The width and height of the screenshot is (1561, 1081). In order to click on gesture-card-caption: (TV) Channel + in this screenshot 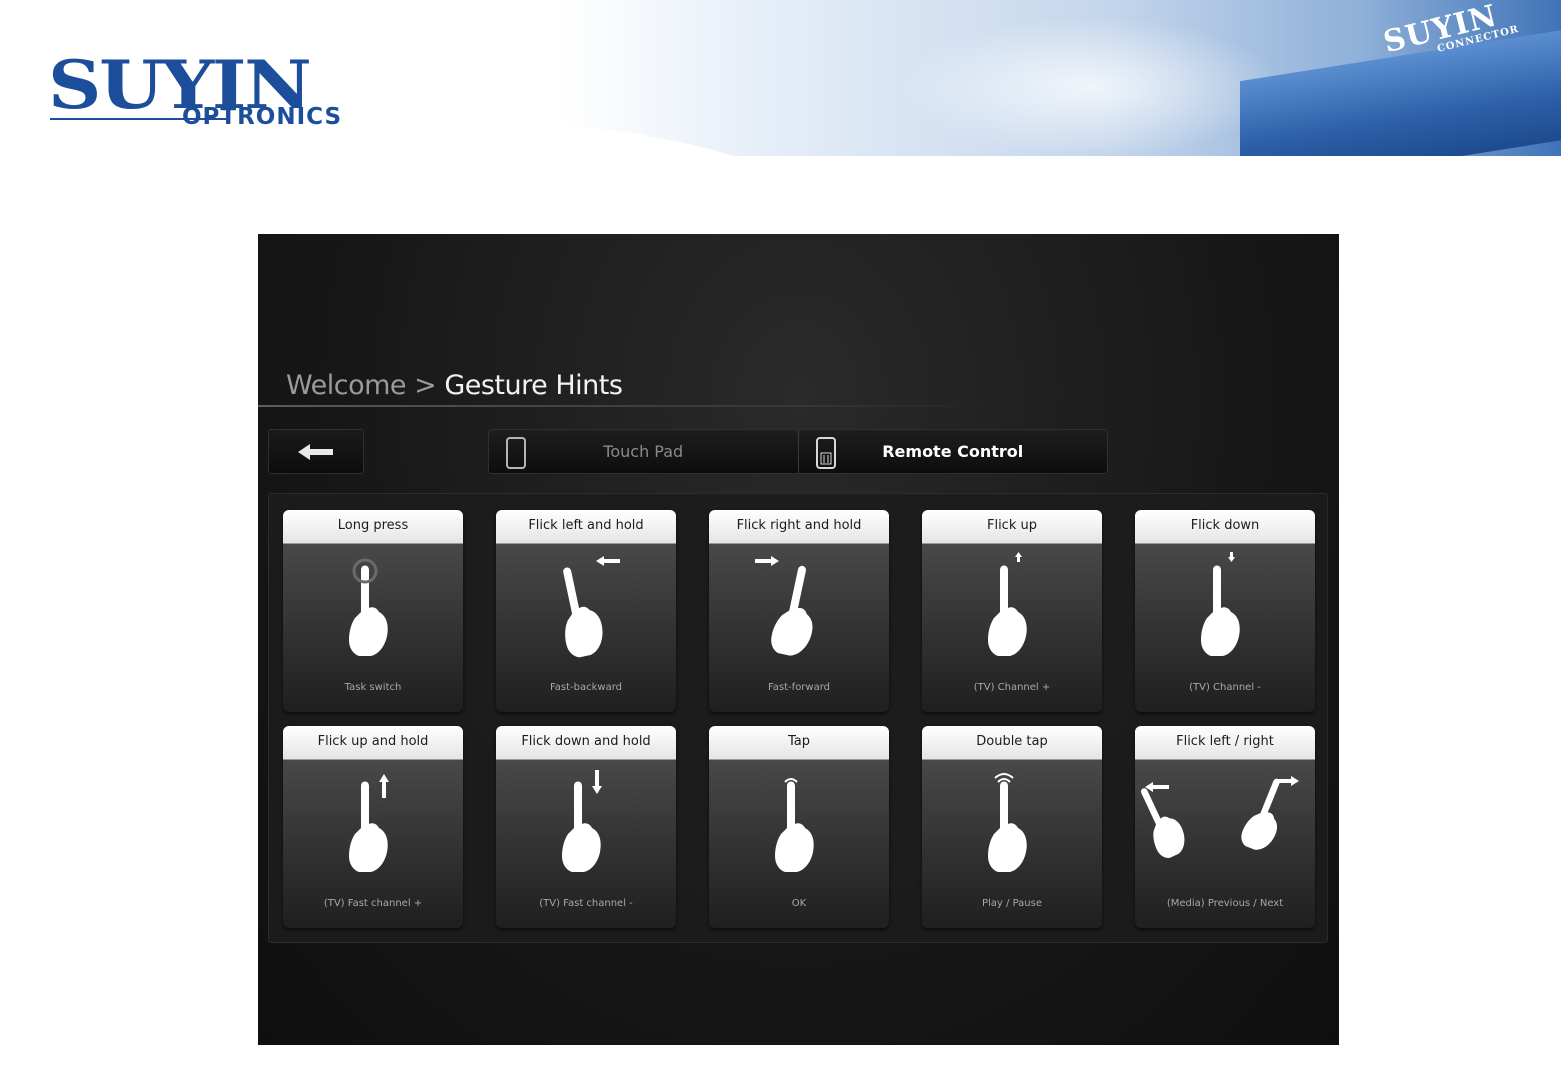, I will do `click(1012, 687)`.